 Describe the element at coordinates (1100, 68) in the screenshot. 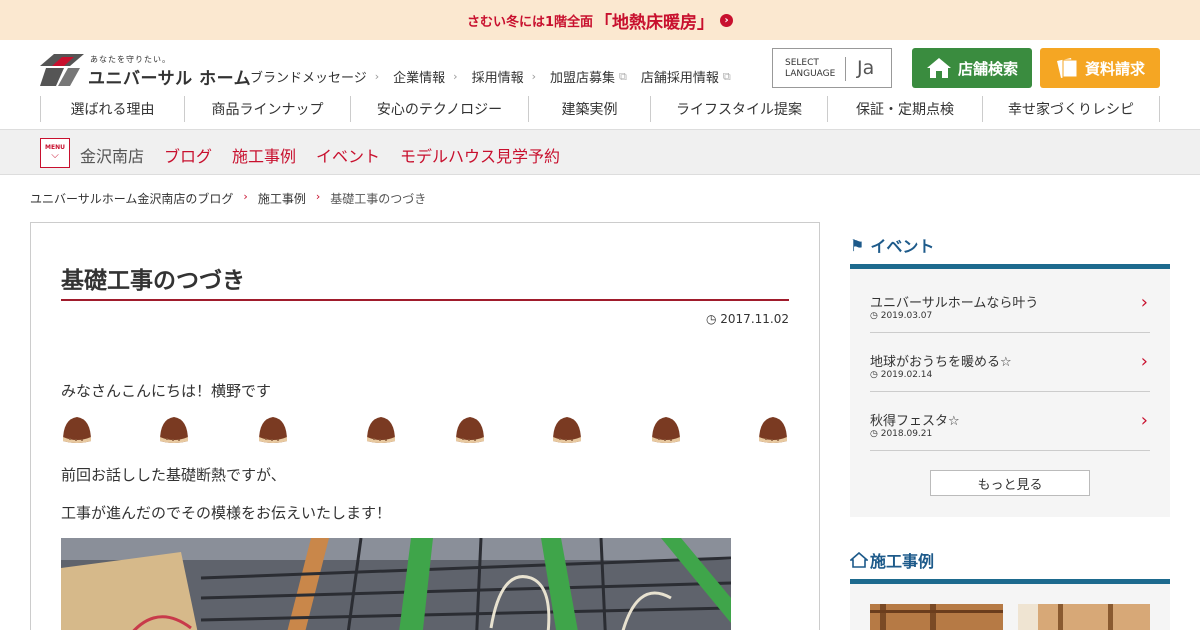

I see `doc-request-button: 資料請求` at that location.